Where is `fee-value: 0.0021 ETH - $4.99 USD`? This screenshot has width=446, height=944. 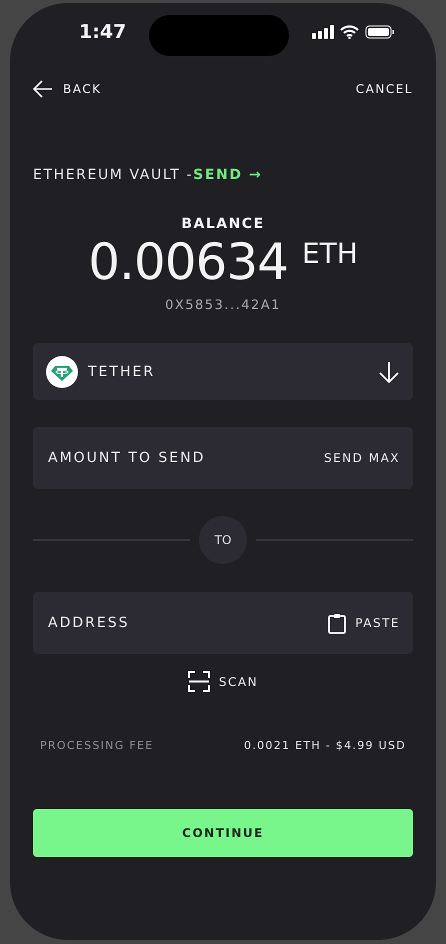 fee-value: 0.0021 ETH - $4.99 USD is located at coordinates (325, 745).